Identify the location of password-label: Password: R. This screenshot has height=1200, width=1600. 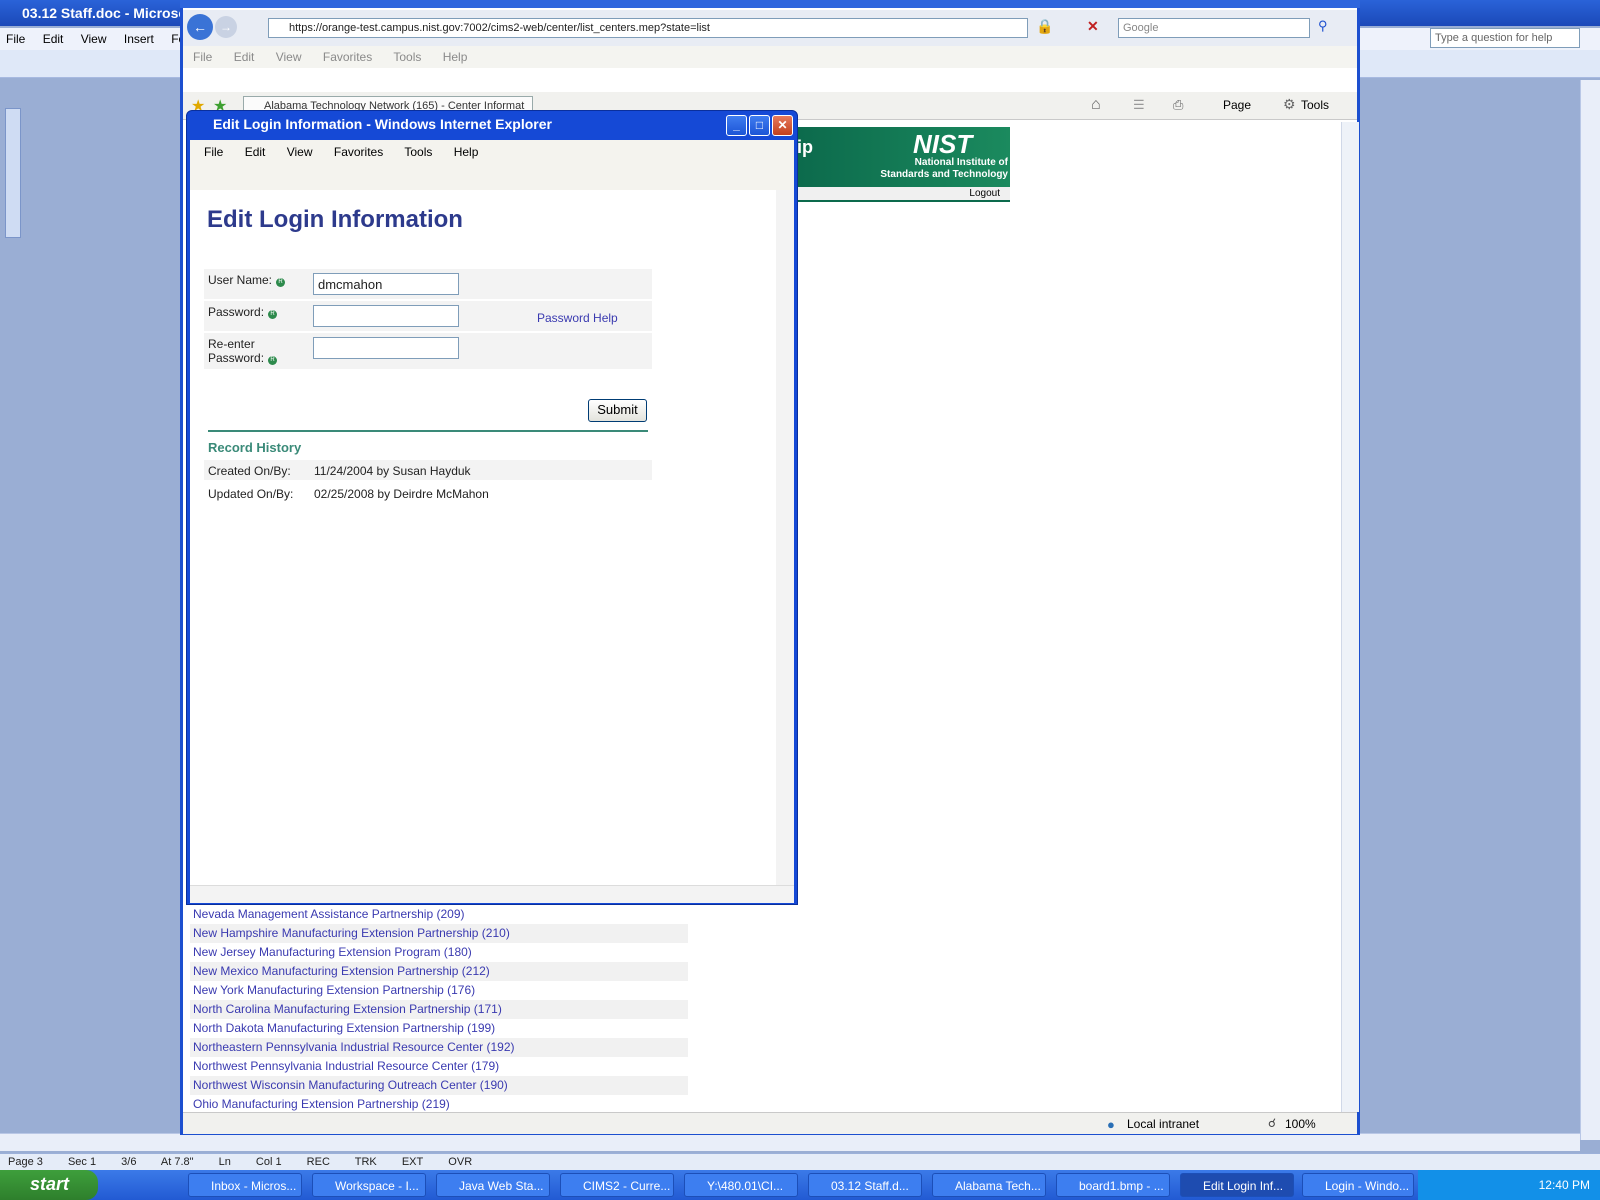
(243, 312).